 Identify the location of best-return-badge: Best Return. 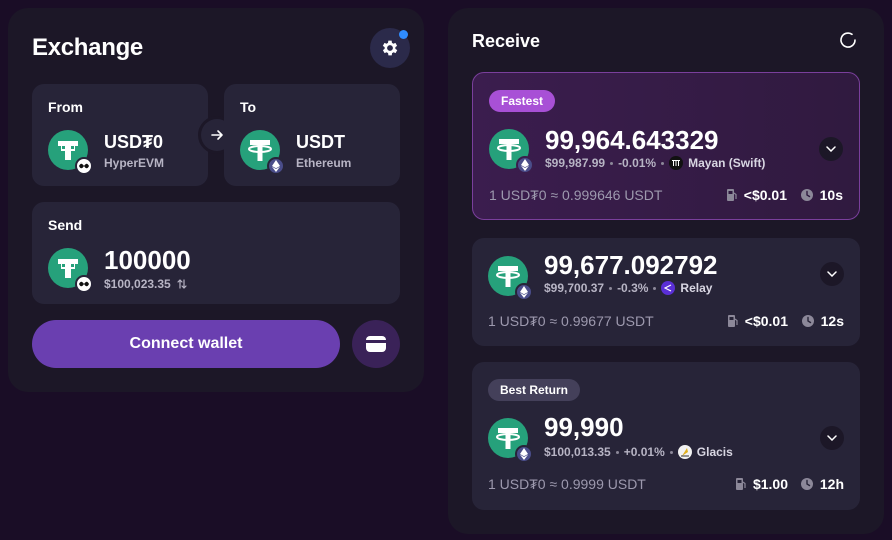
(534, 390).